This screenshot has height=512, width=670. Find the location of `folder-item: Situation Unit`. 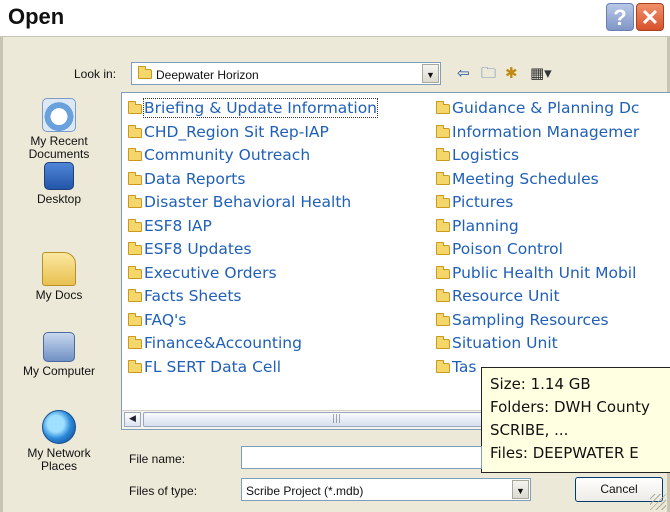

folder-item: Situation Unit is located at coordinates (537, 344).